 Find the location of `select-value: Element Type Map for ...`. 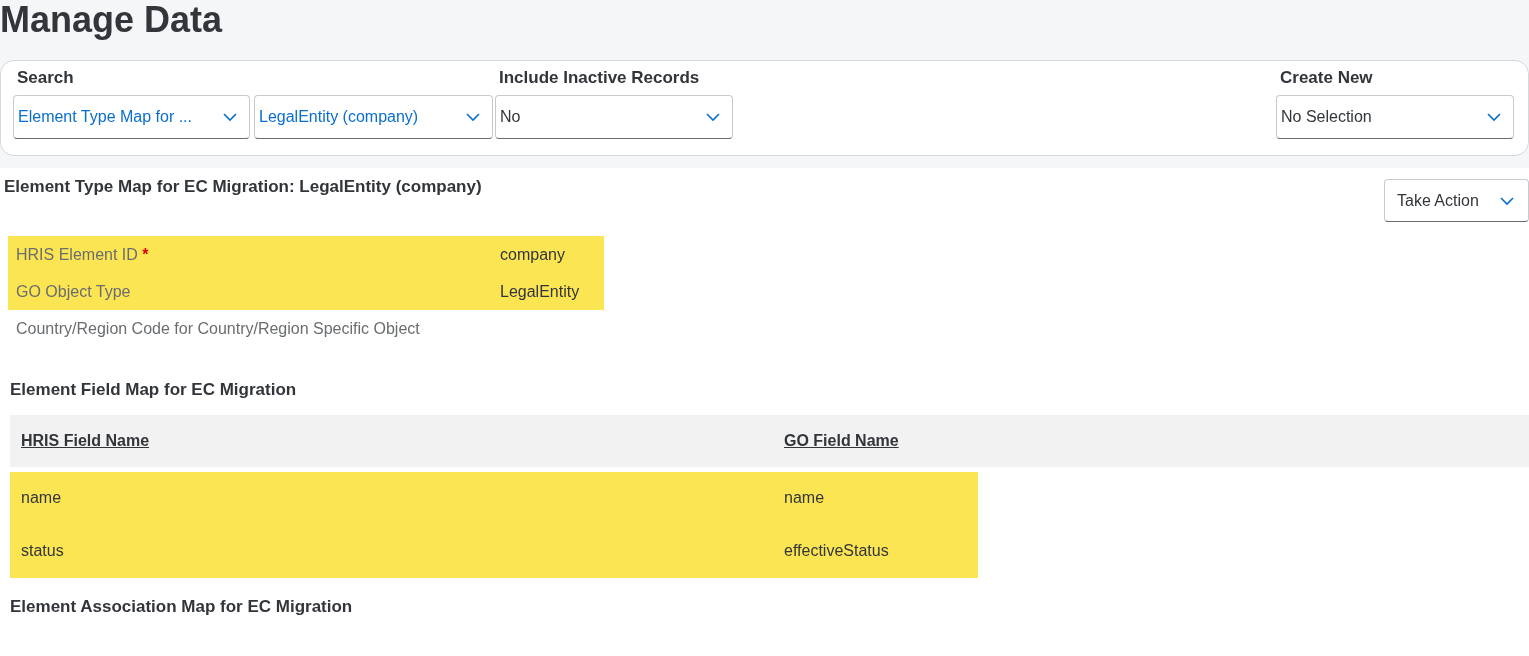

select-value: Element Type Map for ... is located at coordinates (105, 117).